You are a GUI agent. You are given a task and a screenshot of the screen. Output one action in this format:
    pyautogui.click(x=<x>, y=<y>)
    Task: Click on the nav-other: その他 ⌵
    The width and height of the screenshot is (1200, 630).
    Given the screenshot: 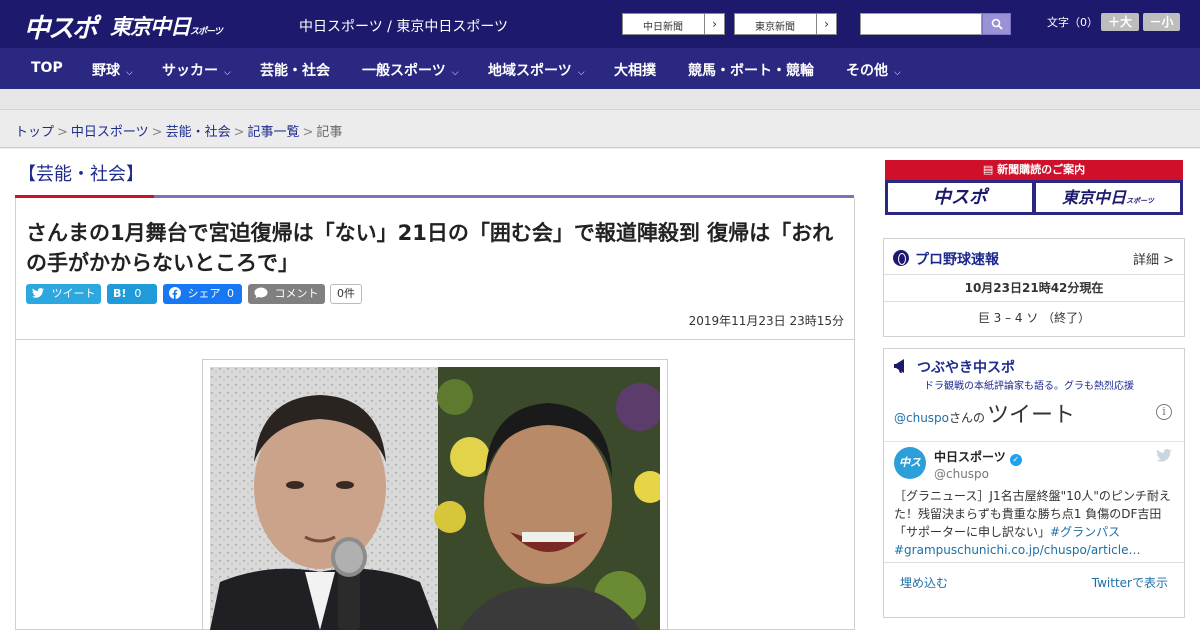 What is the action you would take?
    pyautogui.click(x=873, y=70)
    